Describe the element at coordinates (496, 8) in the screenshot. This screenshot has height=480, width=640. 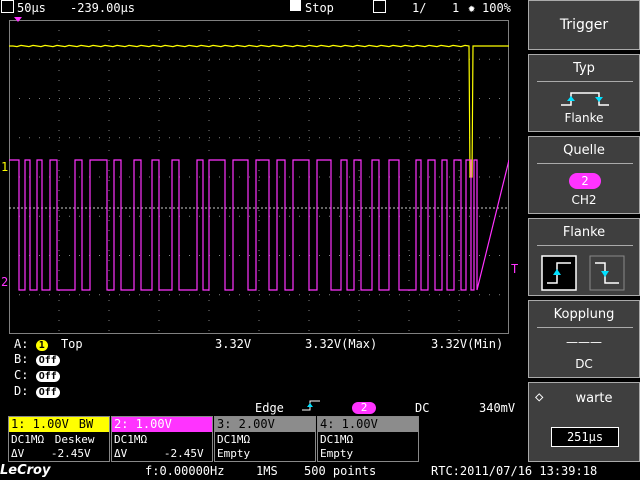
I see `zoom-level: 100%` at that location.